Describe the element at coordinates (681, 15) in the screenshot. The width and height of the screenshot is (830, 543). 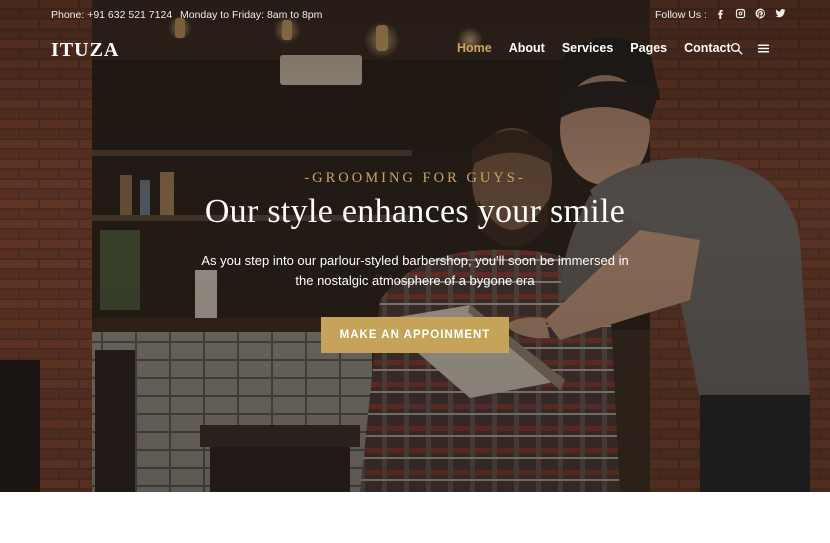
I see `follow-us-label: Follow Us :` at that location.